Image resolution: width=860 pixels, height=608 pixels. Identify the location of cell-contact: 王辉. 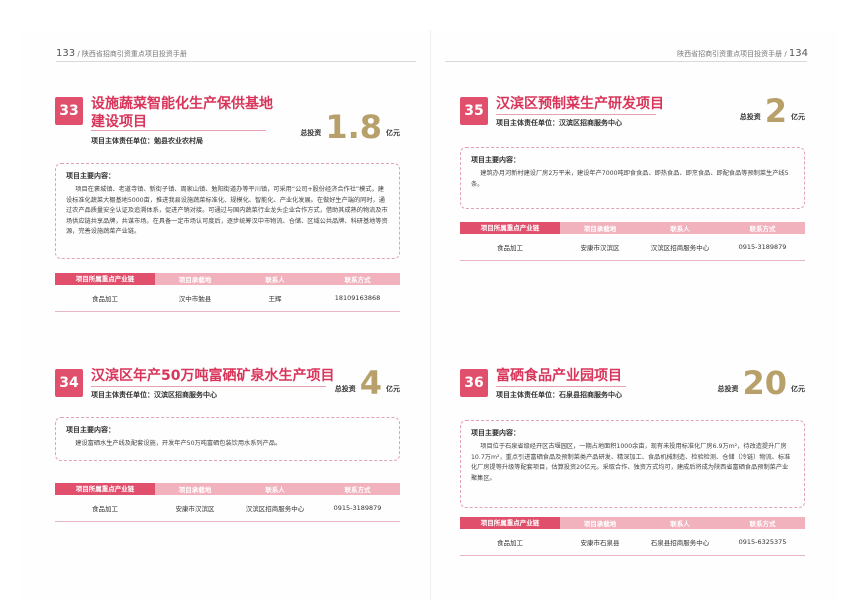
(275, 299).